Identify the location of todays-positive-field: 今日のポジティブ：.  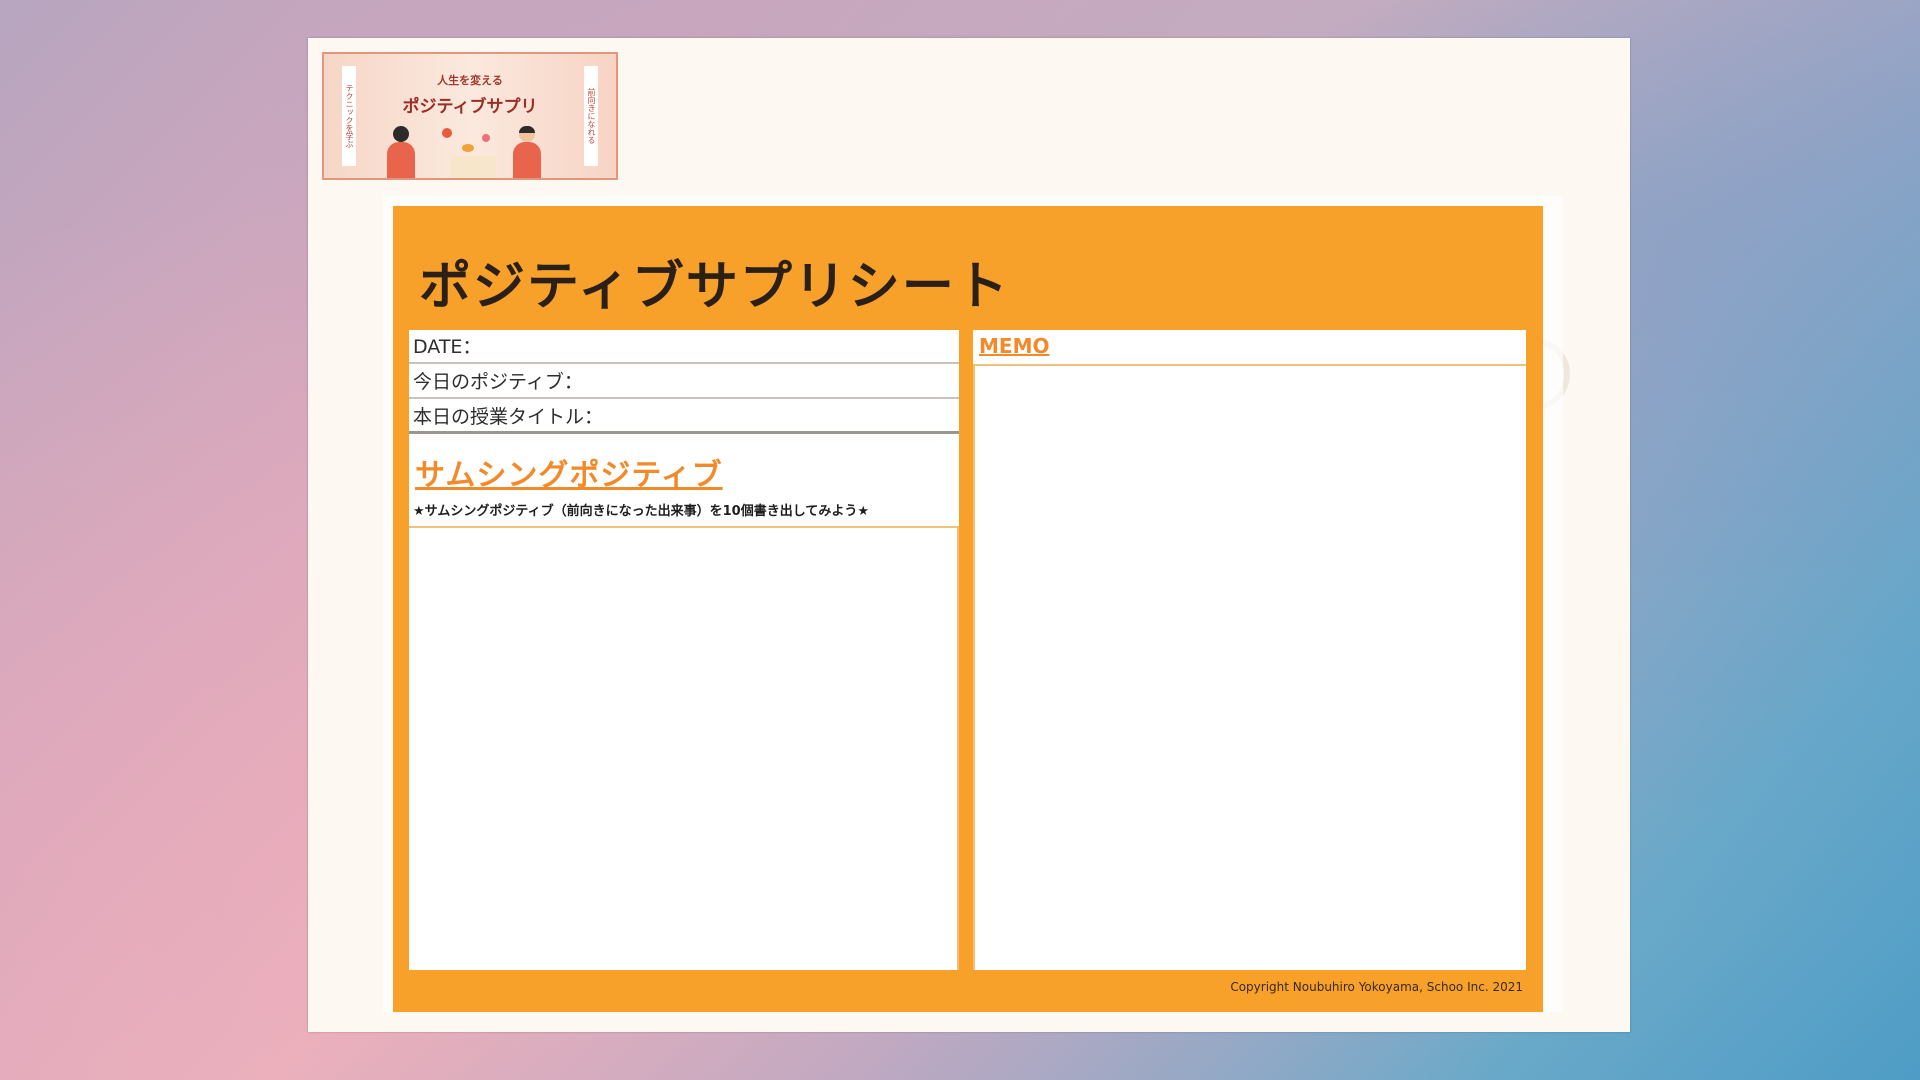
(684, 382).